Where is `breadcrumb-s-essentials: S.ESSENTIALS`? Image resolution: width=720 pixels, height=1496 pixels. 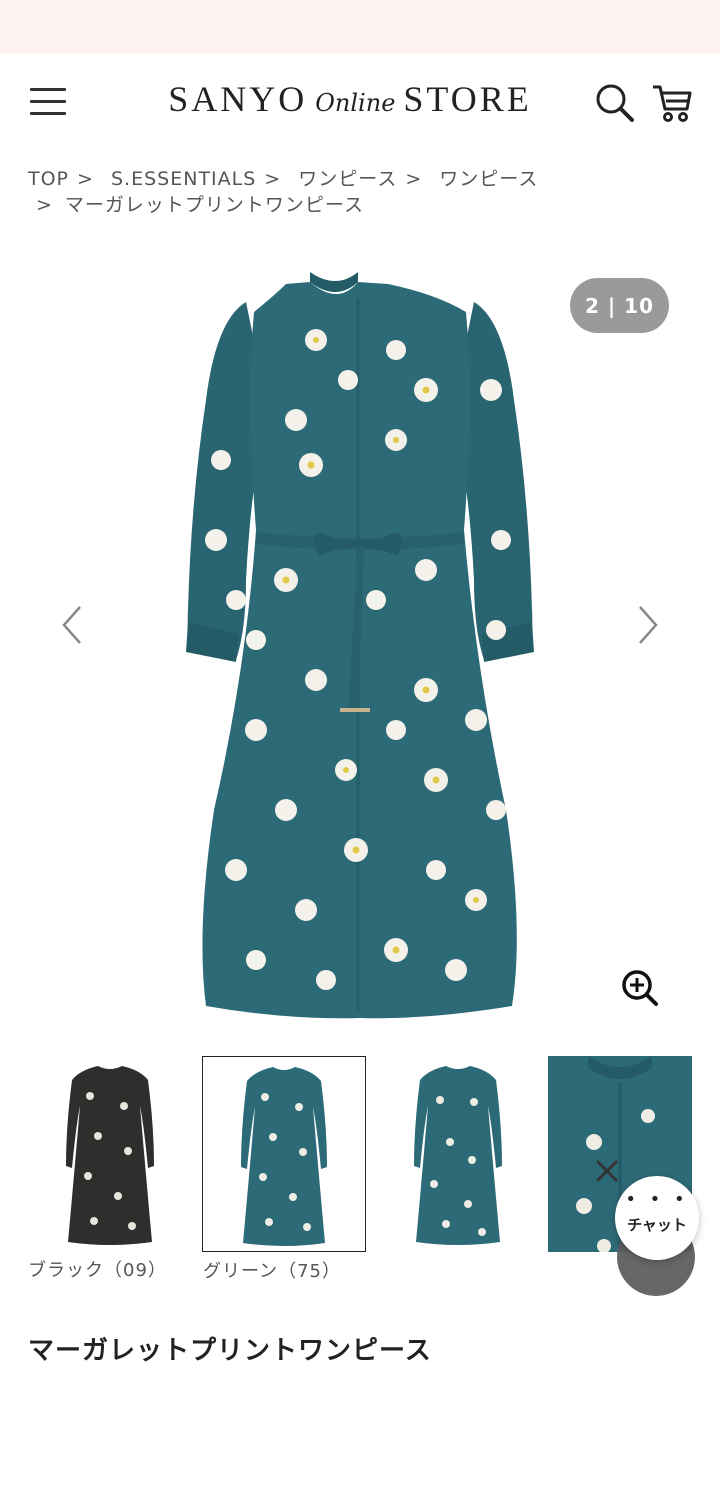
breadcrumb-s-essentials: S.ESSENTIALS is located at coordinates (183, 179).